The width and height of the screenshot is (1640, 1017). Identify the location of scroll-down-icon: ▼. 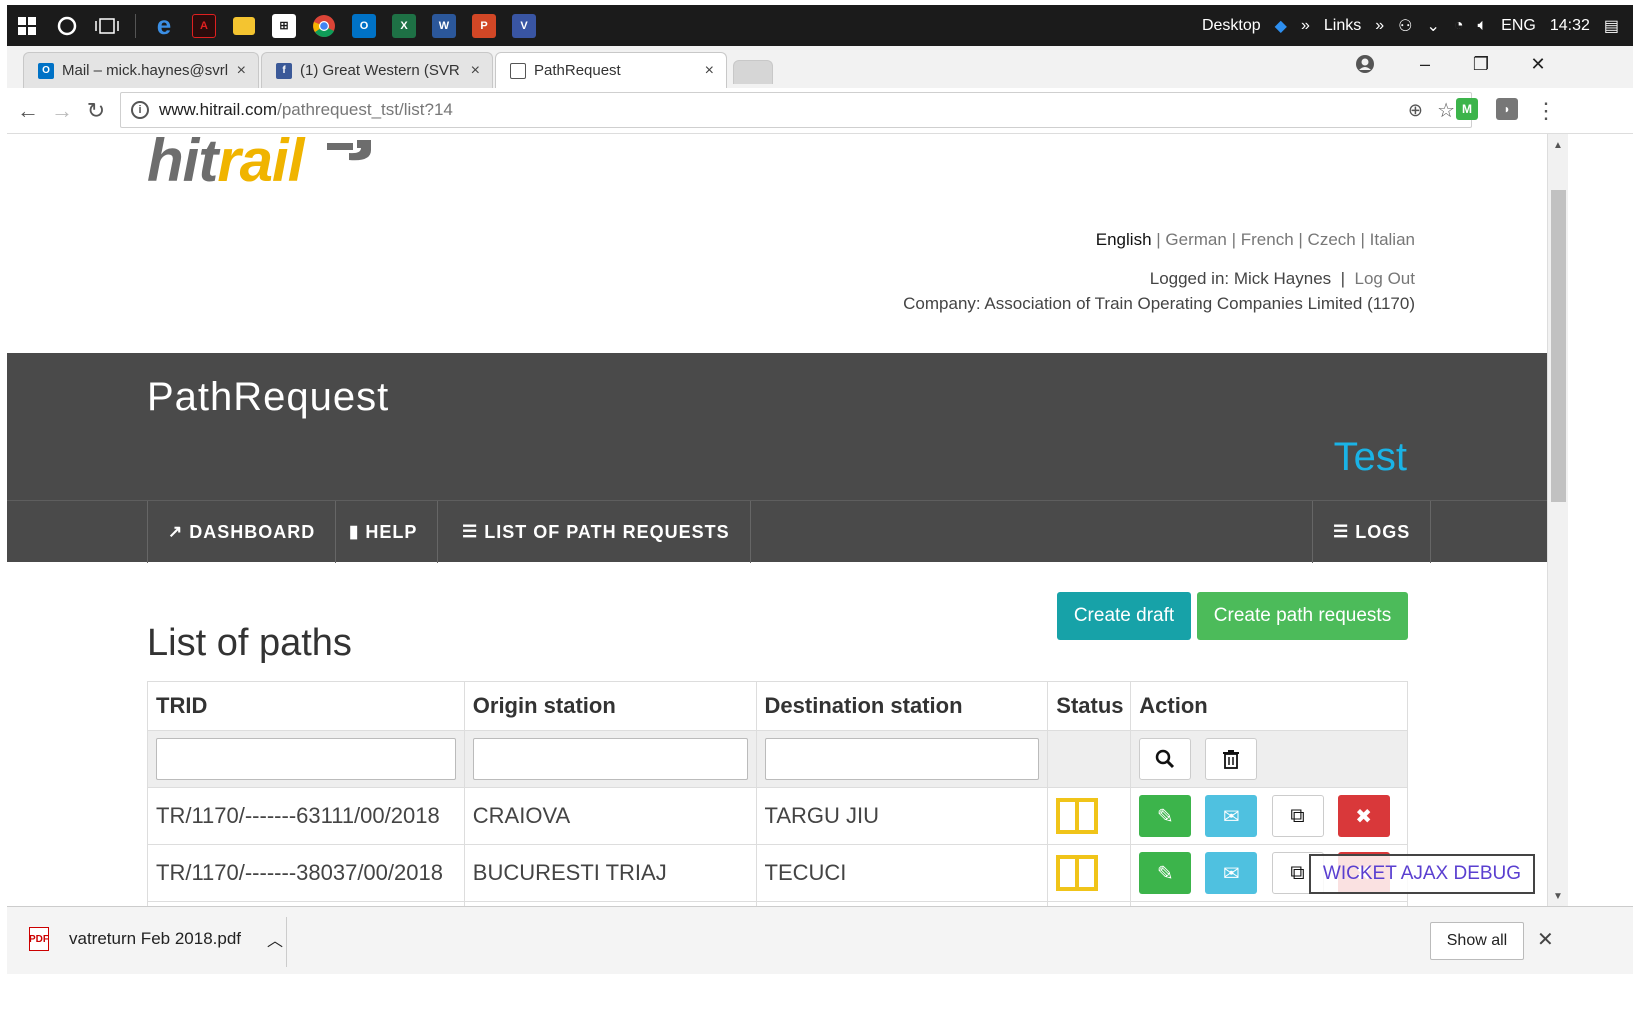
(1558, 896).